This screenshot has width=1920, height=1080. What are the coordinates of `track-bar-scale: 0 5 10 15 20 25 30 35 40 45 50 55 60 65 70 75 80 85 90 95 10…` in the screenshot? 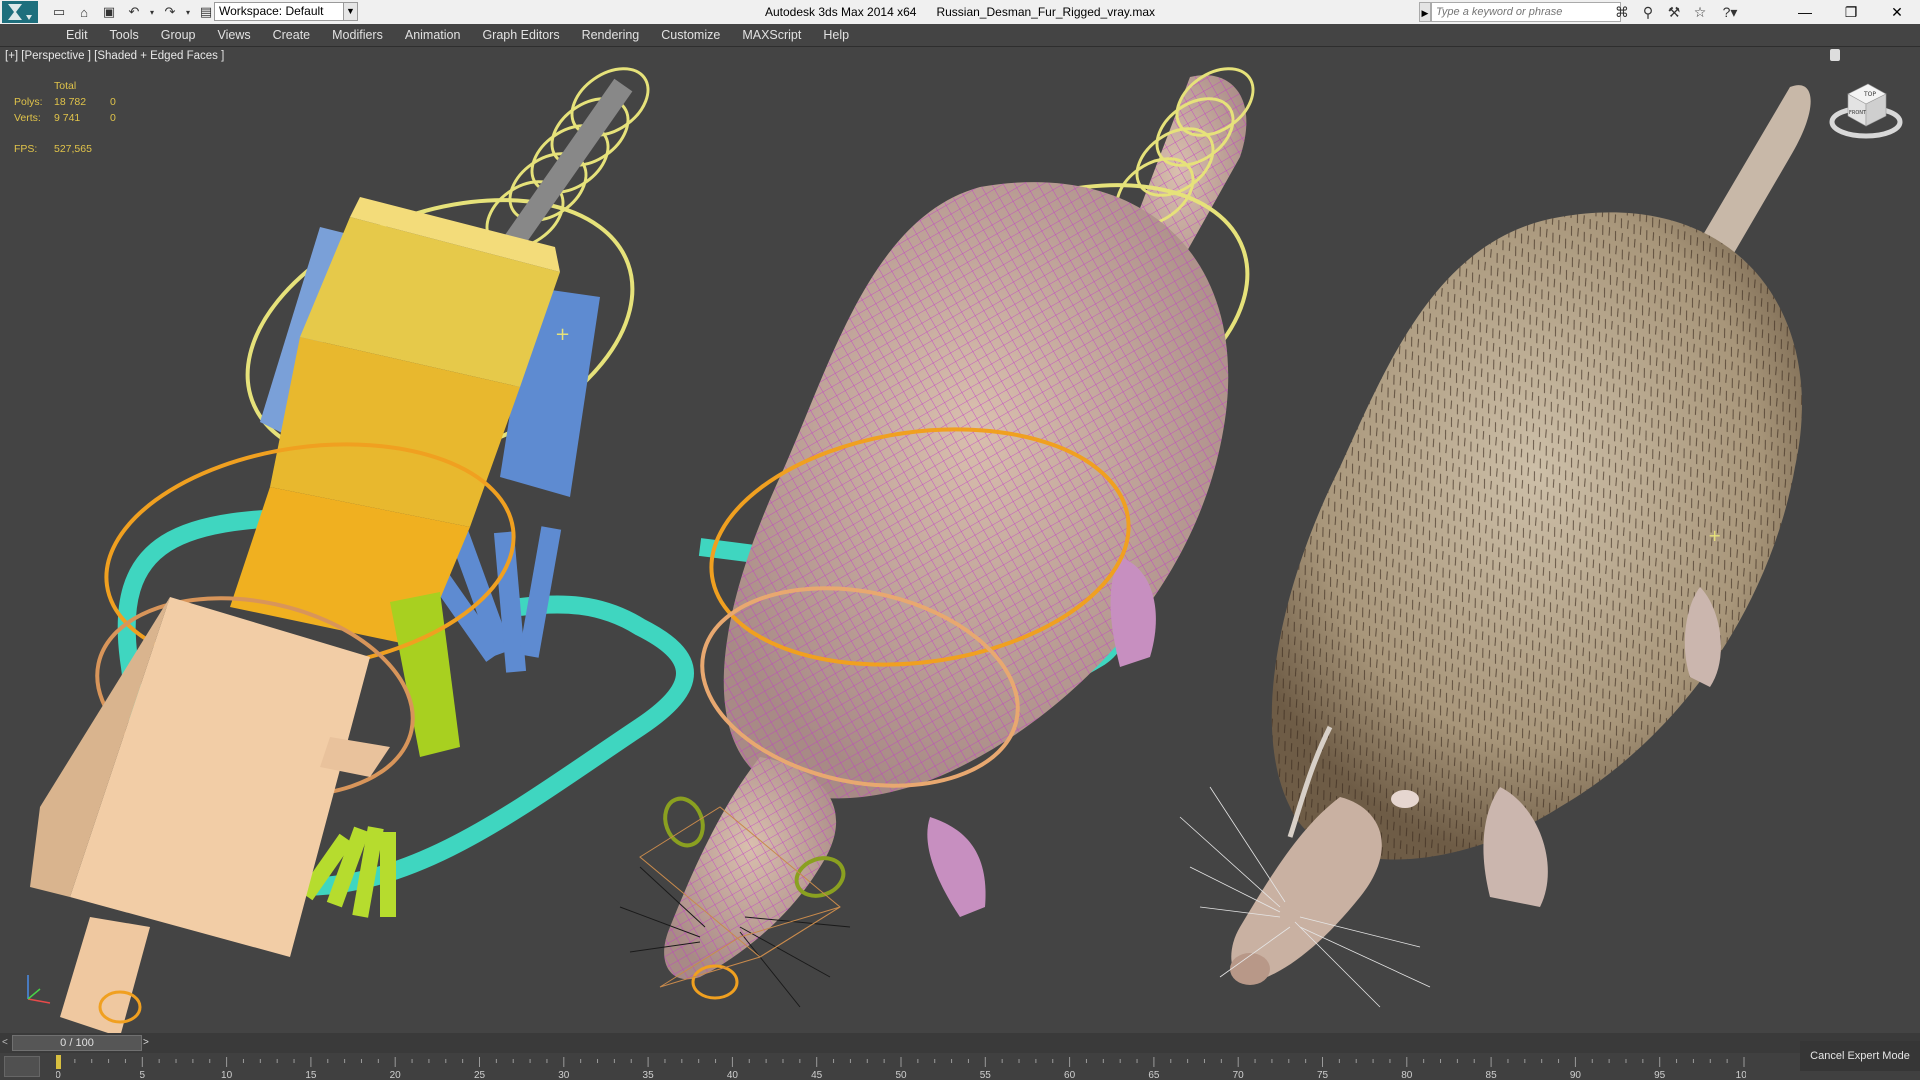 It's located at (901, 1066).